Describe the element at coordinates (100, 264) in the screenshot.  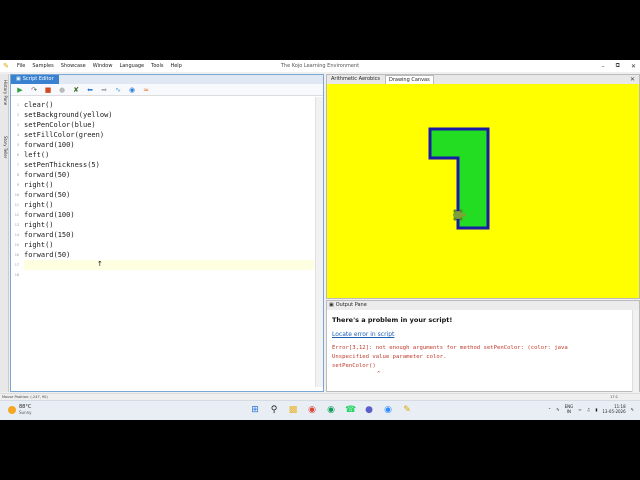
I see `mouse-cursor-icon: ↑` at that location.